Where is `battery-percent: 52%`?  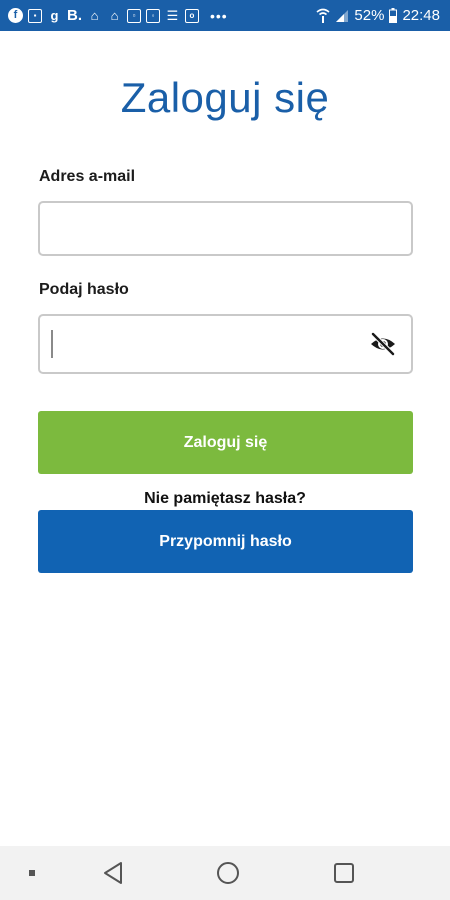
battery-percent: 52% is located at coordinates (369, 15).